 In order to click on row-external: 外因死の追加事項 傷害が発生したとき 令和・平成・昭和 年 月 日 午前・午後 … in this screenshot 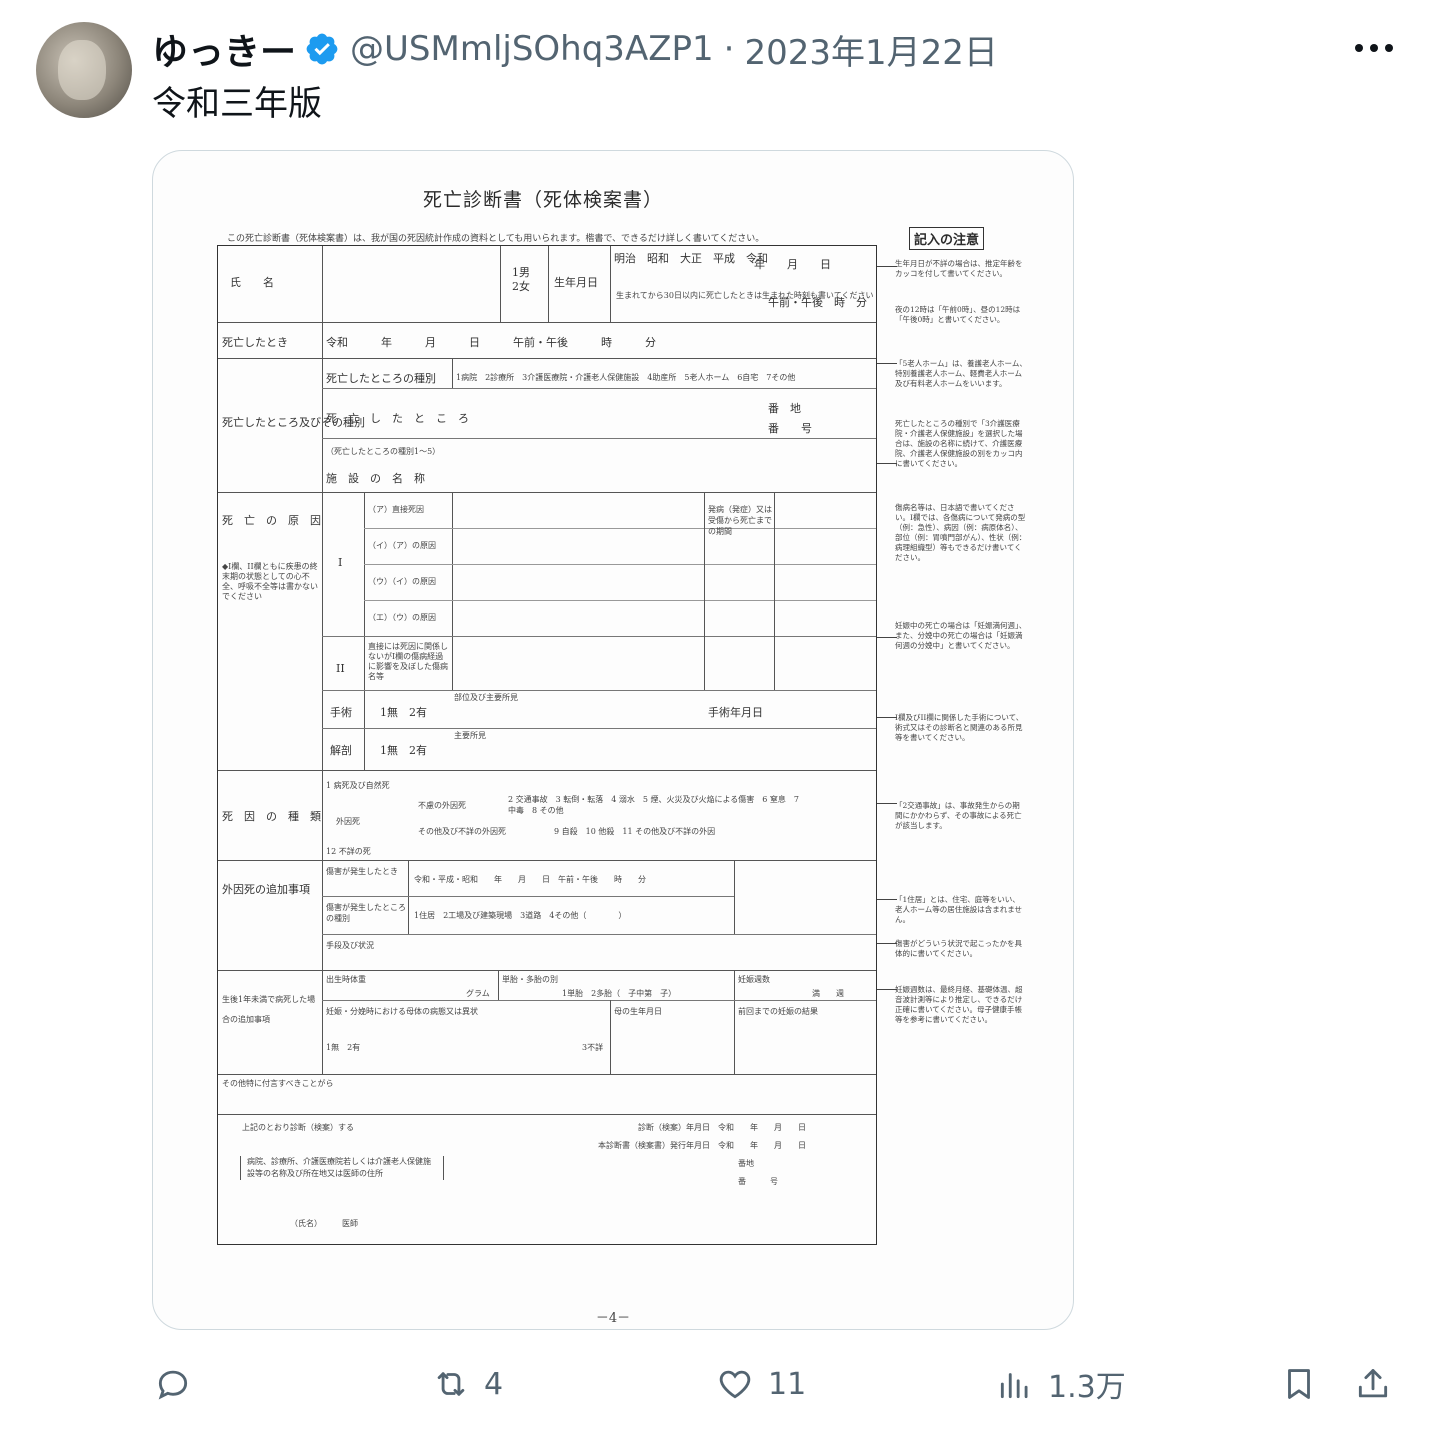, I will do `click(547, 915)`.